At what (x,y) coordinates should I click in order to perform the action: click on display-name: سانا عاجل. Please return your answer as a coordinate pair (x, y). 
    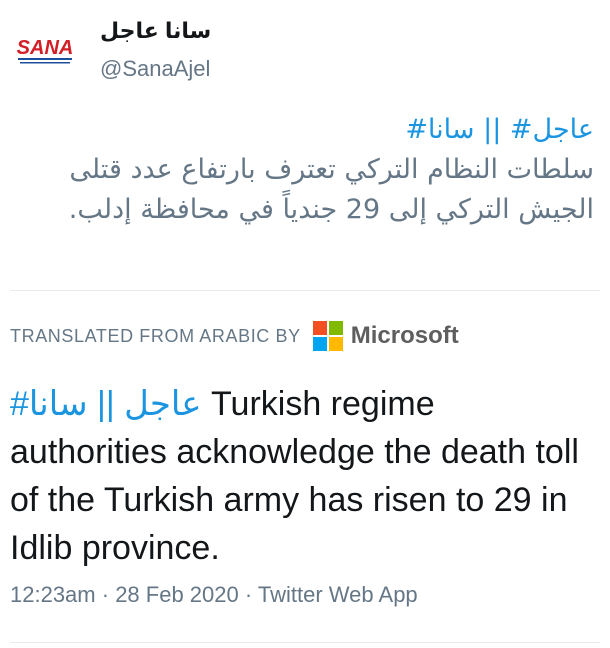
    Looking at the image, I should click on (155, 31).